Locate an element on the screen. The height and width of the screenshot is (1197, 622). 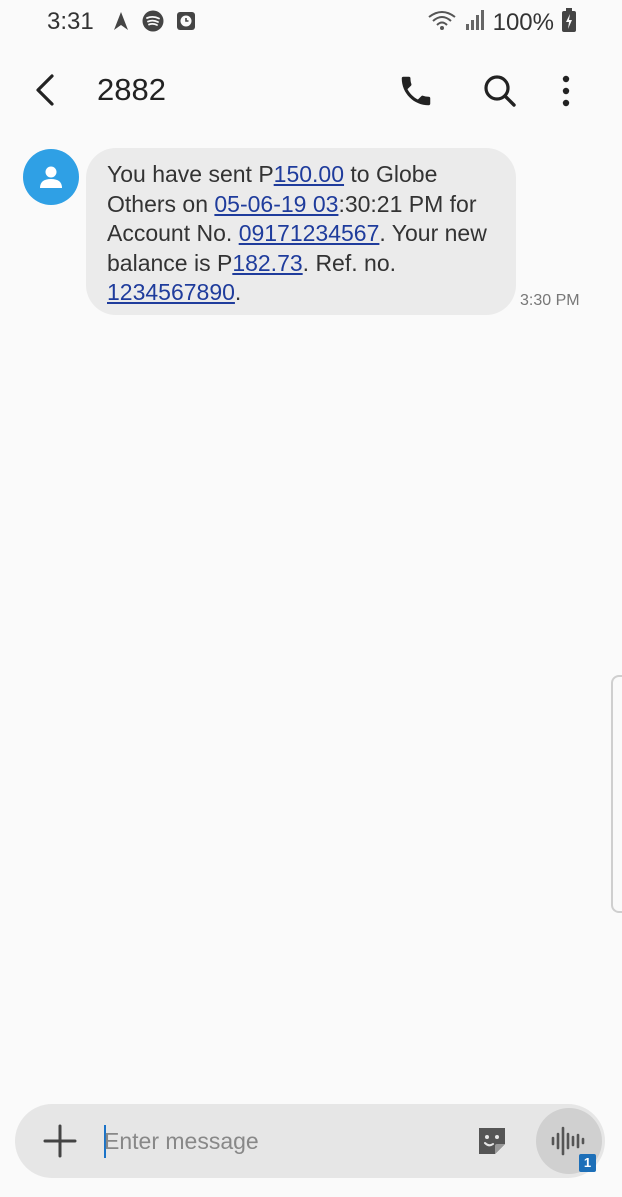
search-button is located at coordinates (500, 91).